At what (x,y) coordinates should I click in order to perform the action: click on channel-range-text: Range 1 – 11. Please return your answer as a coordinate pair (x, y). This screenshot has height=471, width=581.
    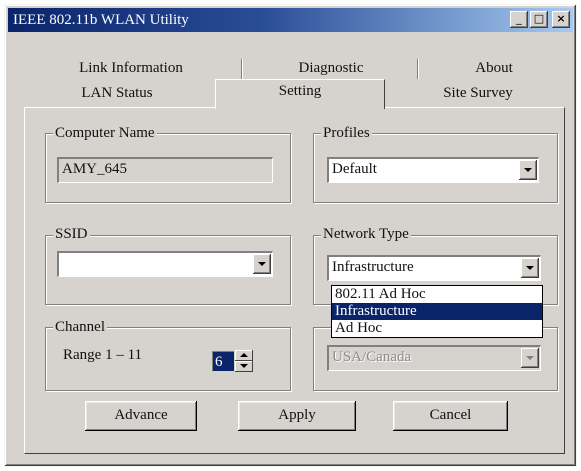
    Looking at the image, I should click on (103, 355).